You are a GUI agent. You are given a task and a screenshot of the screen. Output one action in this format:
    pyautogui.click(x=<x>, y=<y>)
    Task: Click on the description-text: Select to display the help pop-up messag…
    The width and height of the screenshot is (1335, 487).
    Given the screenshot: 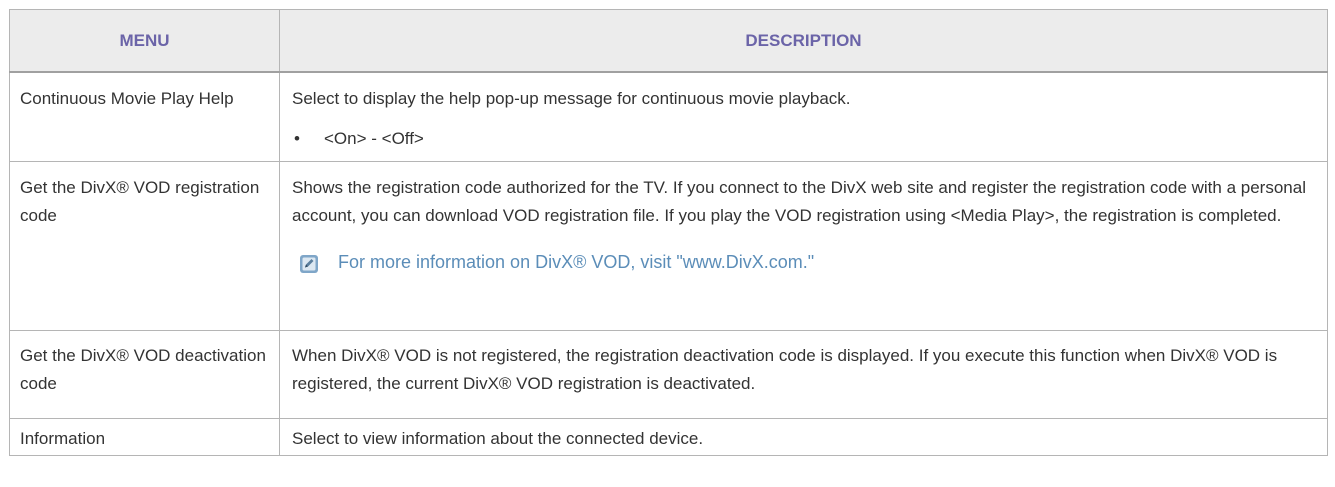 What is the action you would take?
    pyautogui.click(x=571, y=98)
    